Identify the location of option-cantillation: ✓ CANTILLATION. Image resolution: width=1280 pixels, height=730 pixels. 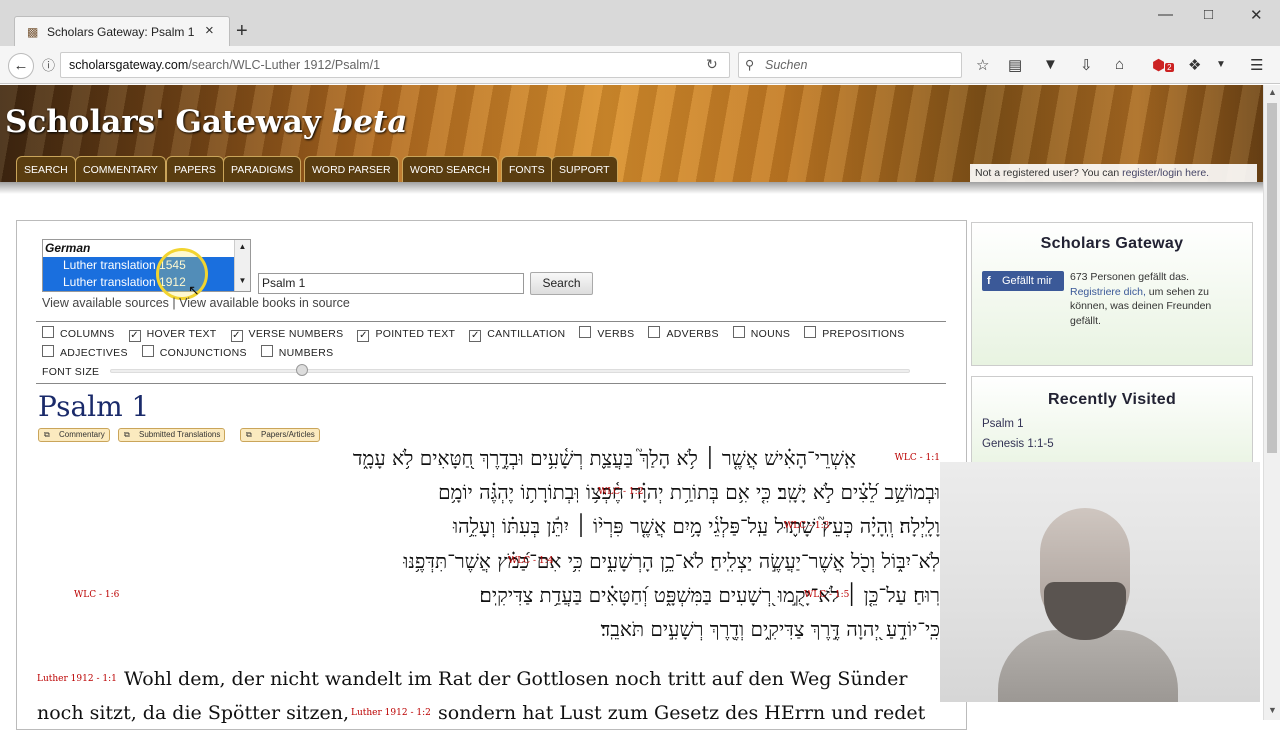
(517, 335).